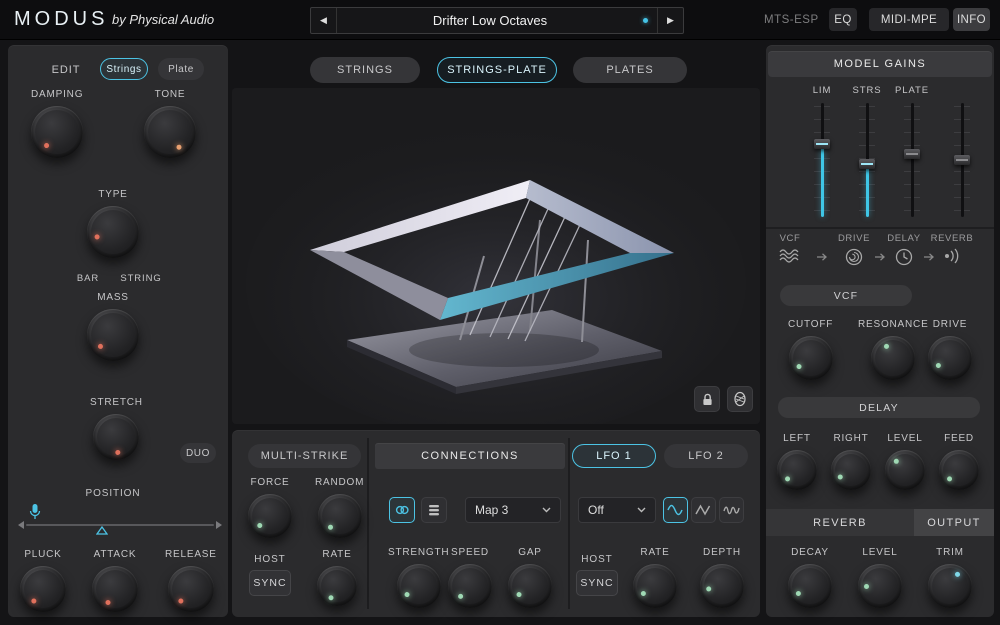 The image size is (1000, 625). I want to click on attack-label: ATTACK, so click(115, 554).